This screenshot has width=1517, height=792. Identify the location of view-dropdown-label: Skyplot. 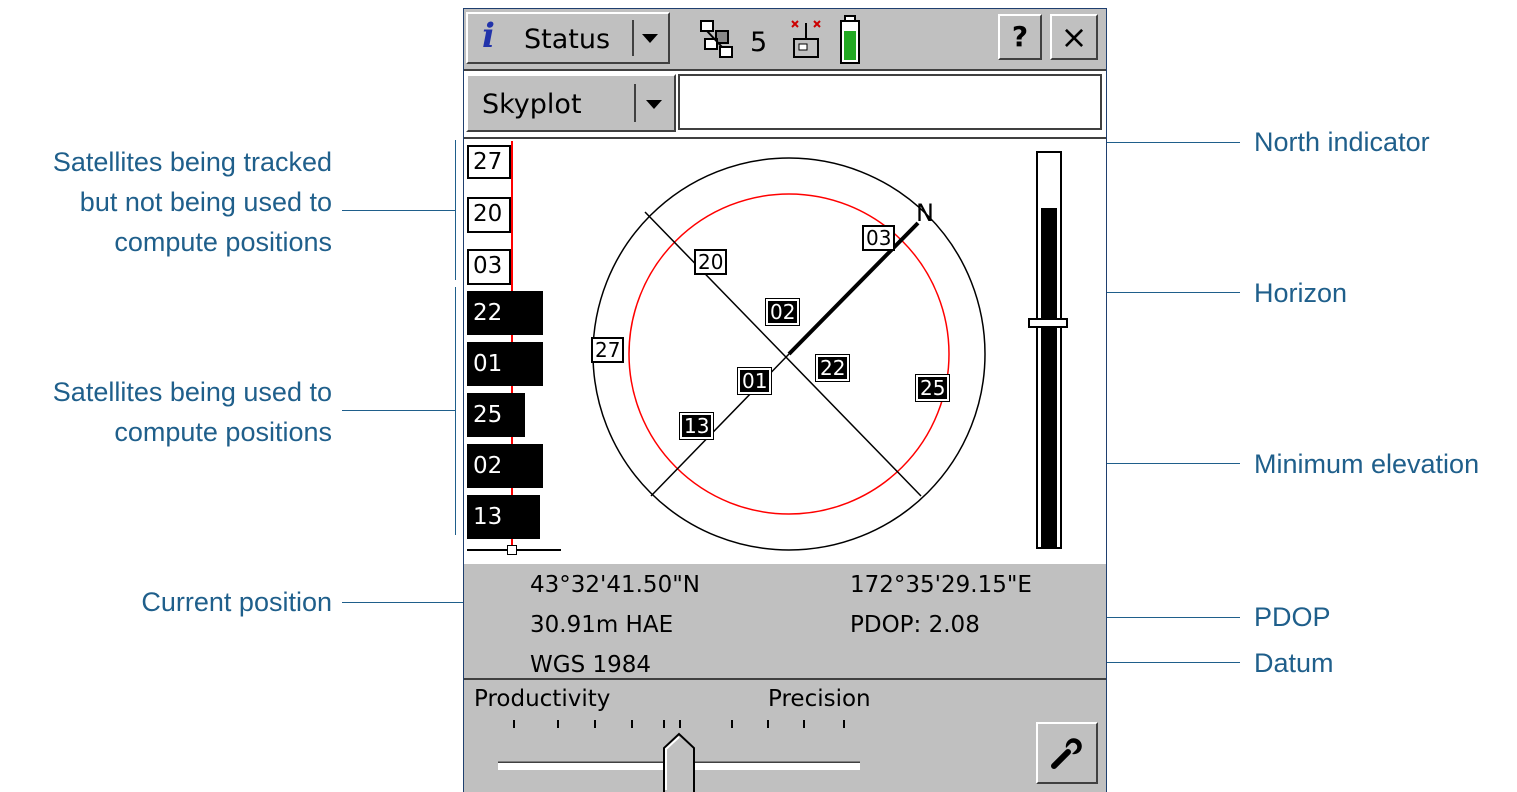
(532, 104).